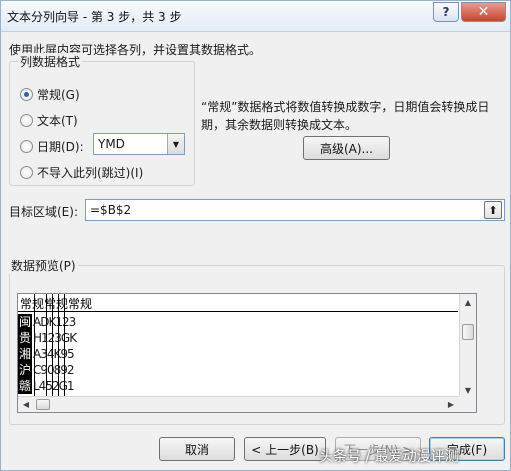 The image size is (511, 471). Describe the element at coordinates (389, 457) in the screenshot. I see `watermark-text: 头条号 / 最爱动漫评测` at that location.